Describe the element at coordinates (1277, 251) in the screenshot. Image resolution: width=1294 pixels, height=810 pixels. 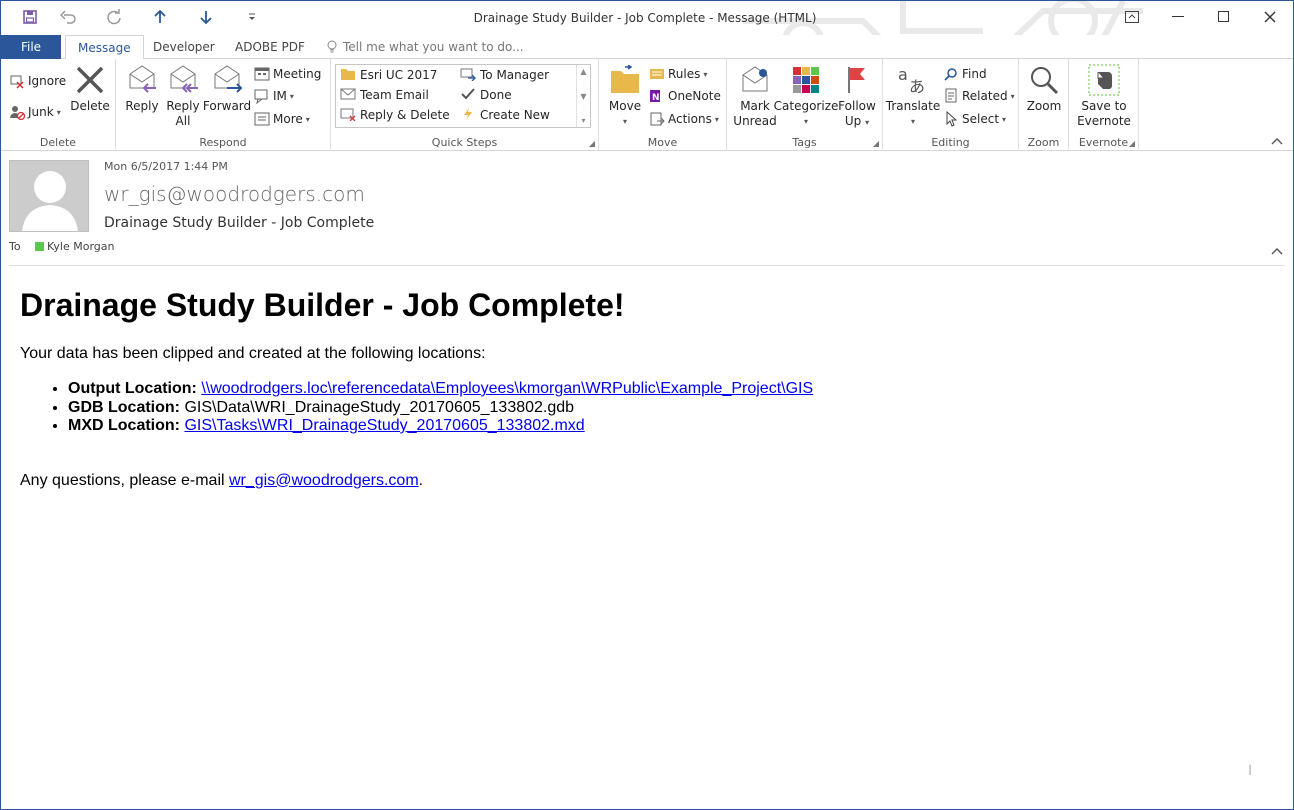
I see `collapse-header-icon` at that location.